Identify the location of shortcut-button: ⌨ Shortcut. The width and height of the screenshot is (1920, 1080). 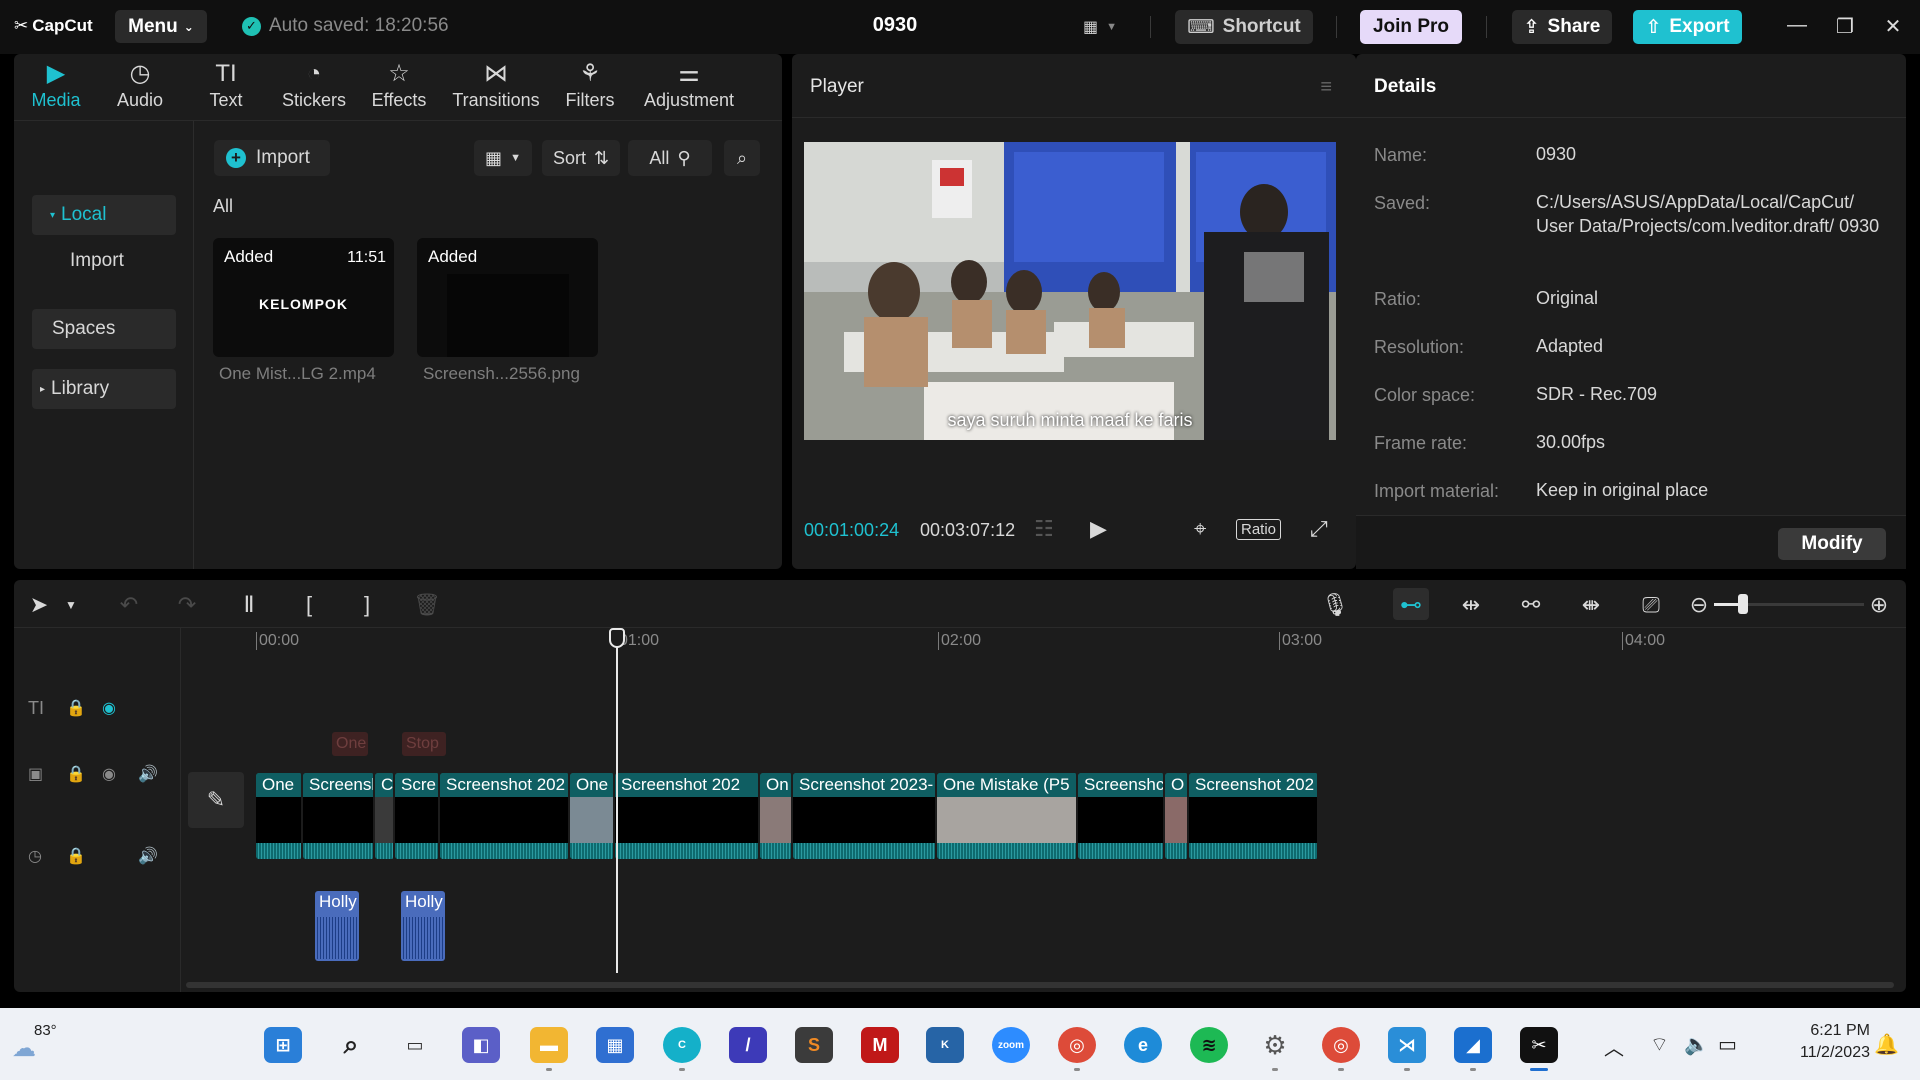
(1244, 27).